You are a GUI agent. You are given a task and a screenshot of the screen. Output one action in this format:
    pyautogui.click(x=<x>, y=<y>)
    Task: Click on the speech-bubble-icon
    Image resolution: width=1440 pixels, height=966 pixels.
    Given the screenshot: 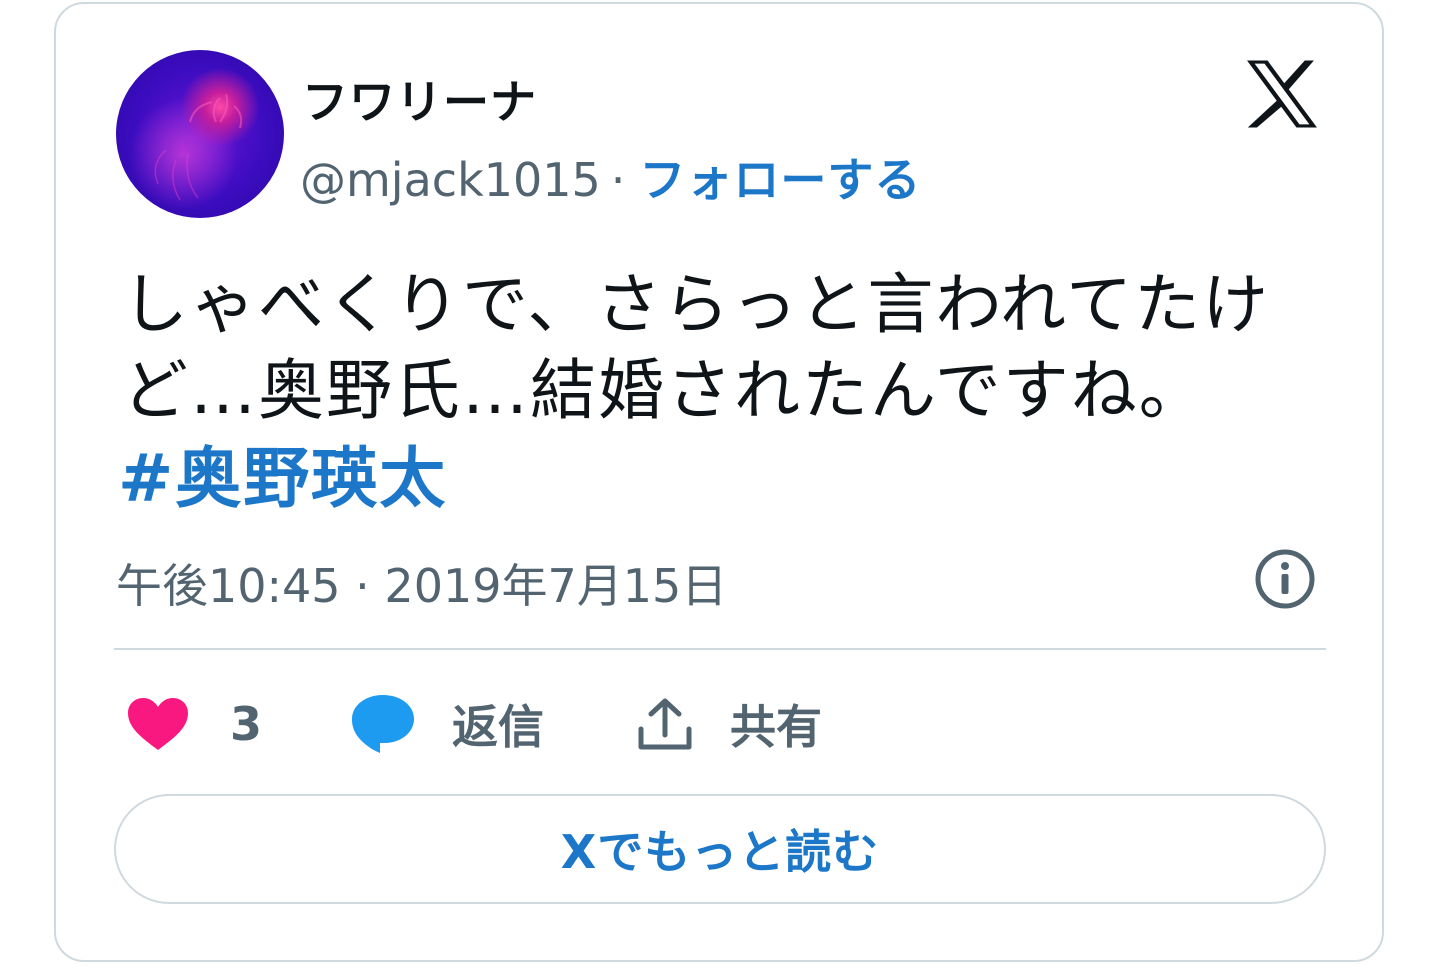 What is the action you would take?
    pyautogui.click(x=383, y=724)
    